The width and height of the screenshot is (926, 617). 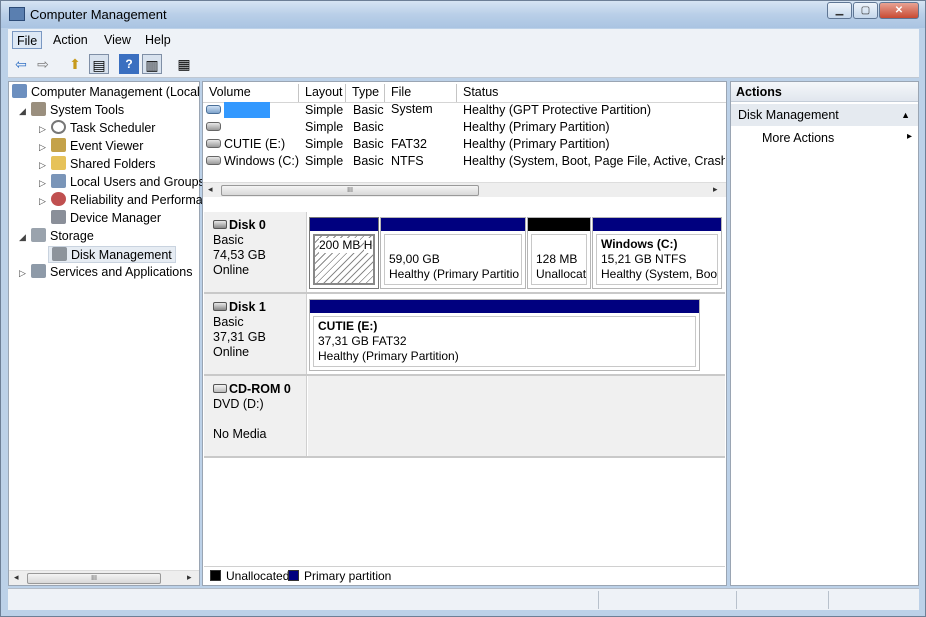 I want to click on tree-item-label: Event Viewer, so click(x=107, y=146).